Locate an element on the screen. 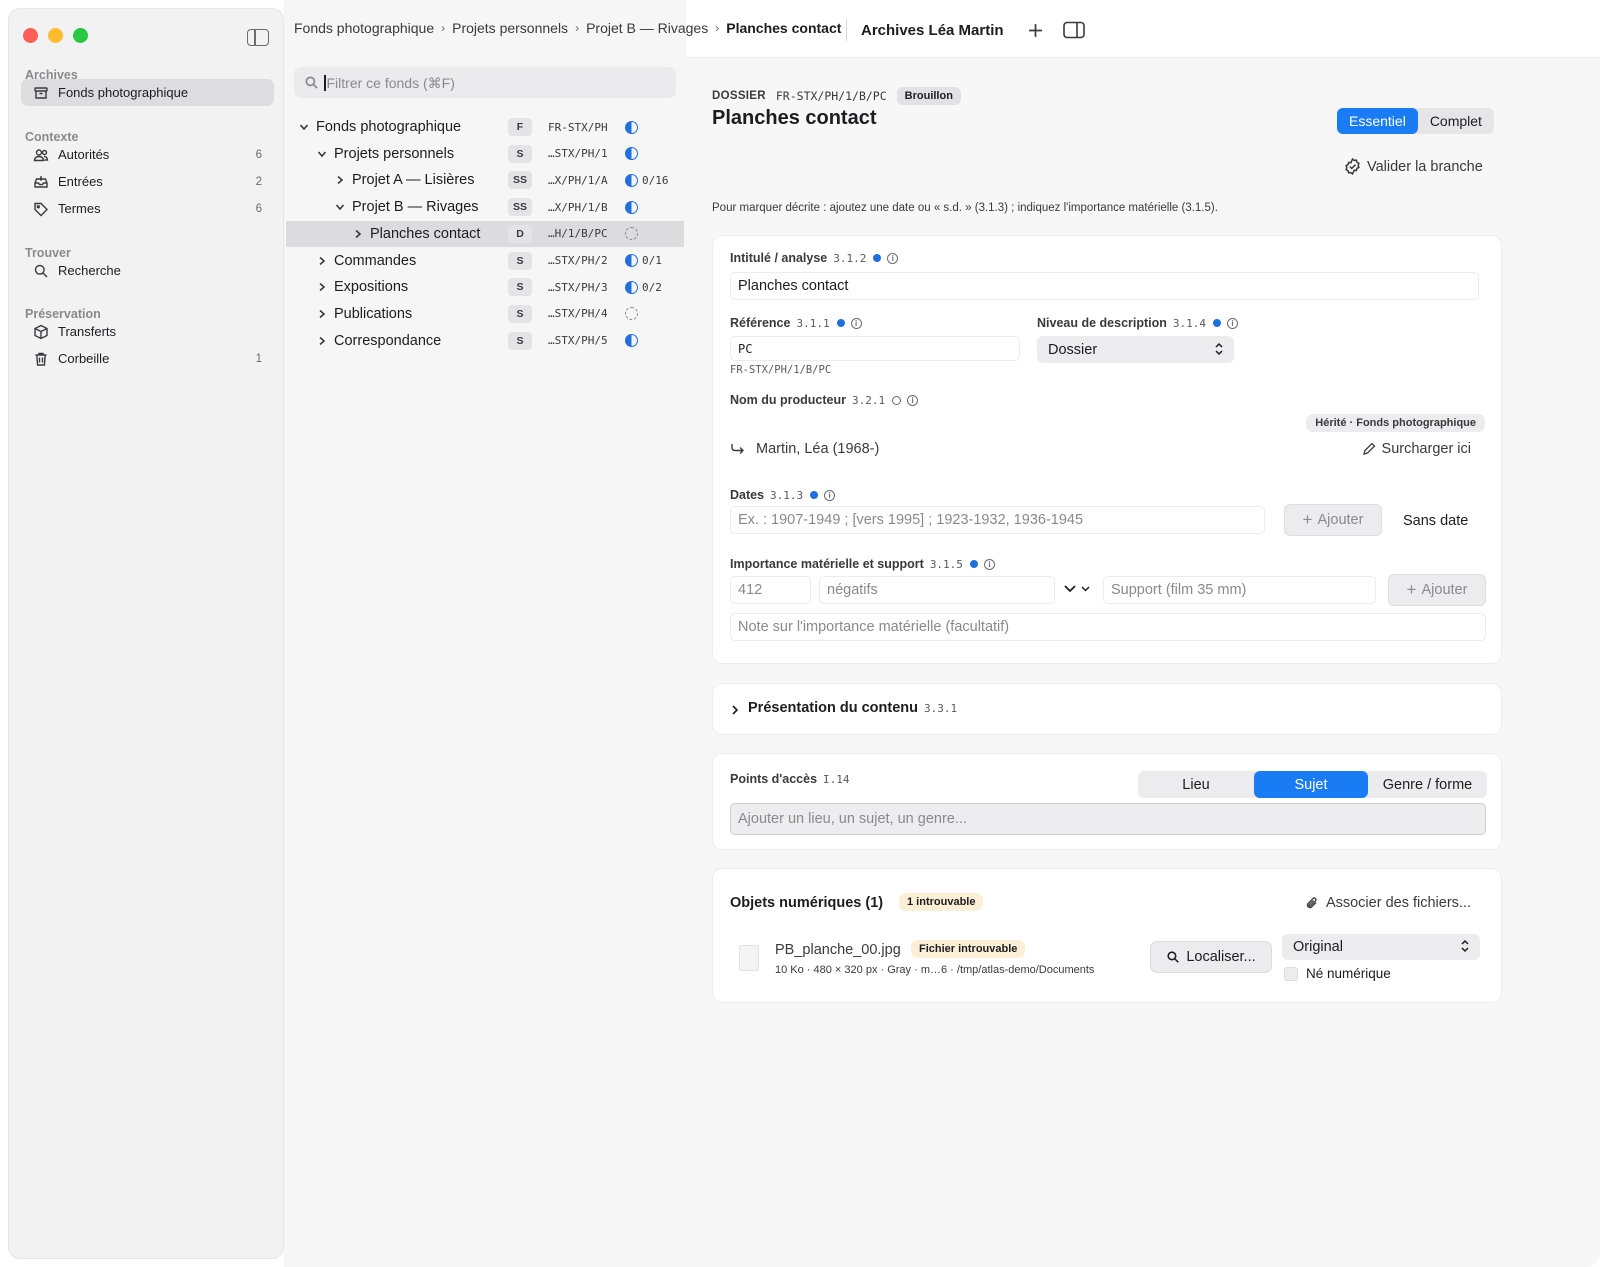  intitule-field: Planches contact is located at coordinates (1104, 286).